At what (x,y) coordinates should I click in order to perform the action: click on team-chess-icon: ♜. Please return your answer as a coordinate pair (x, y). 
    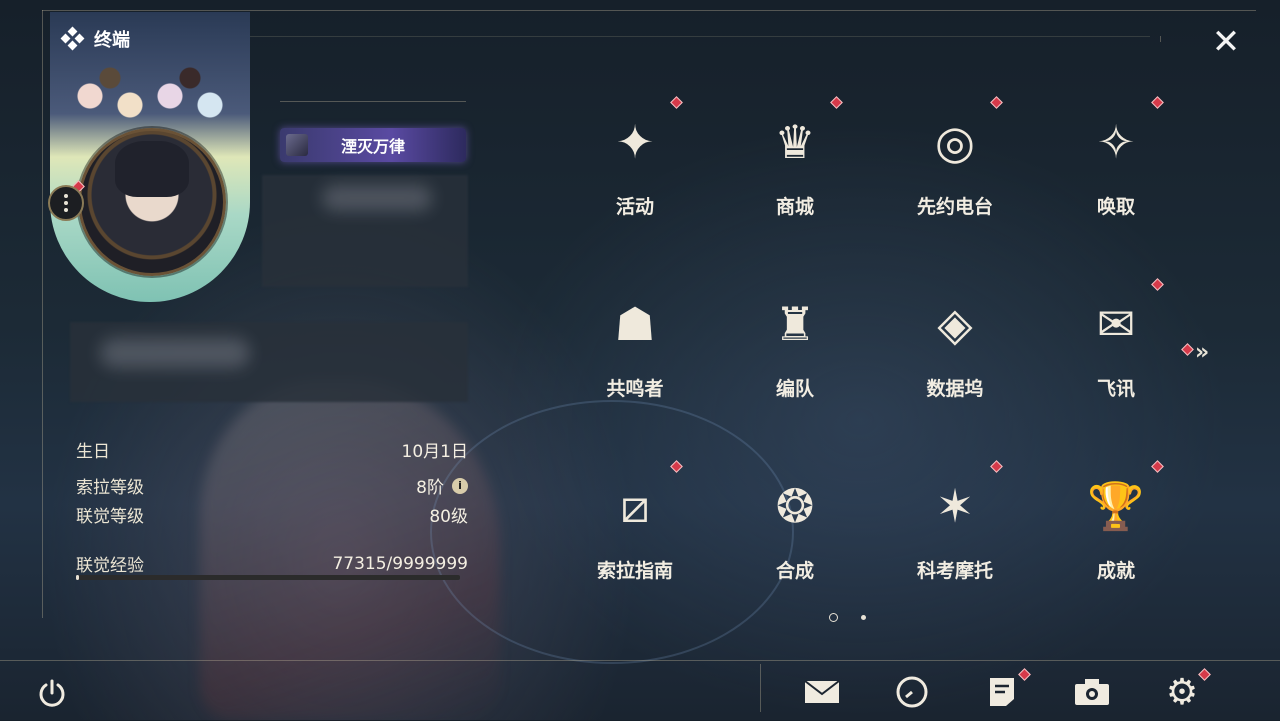
    Looking at the image, I should click on (795, 324).